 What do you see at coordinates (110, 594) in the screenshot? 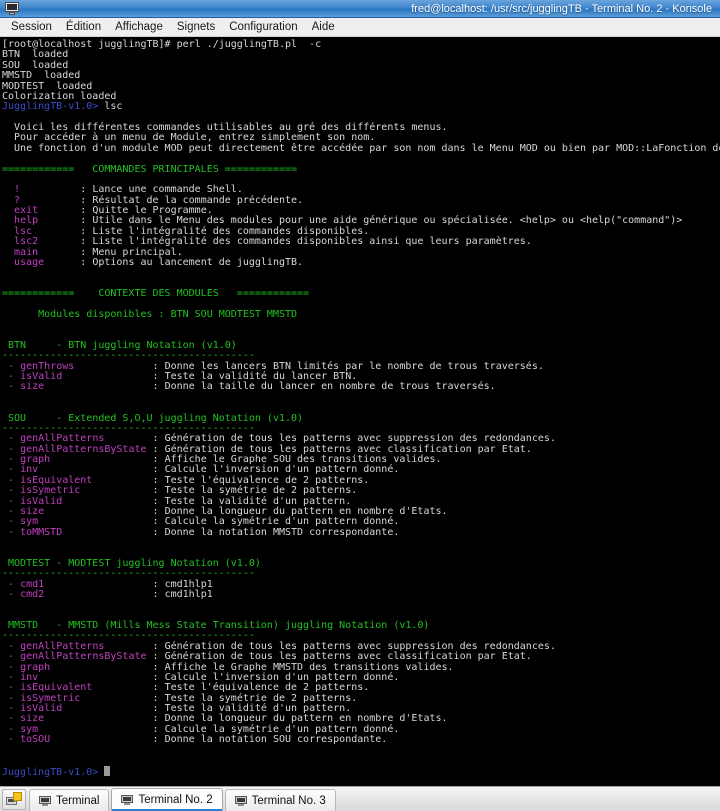
I see `terminal-line: - cmd2 : cmd1hlp1` at bounding box center [110, 594].